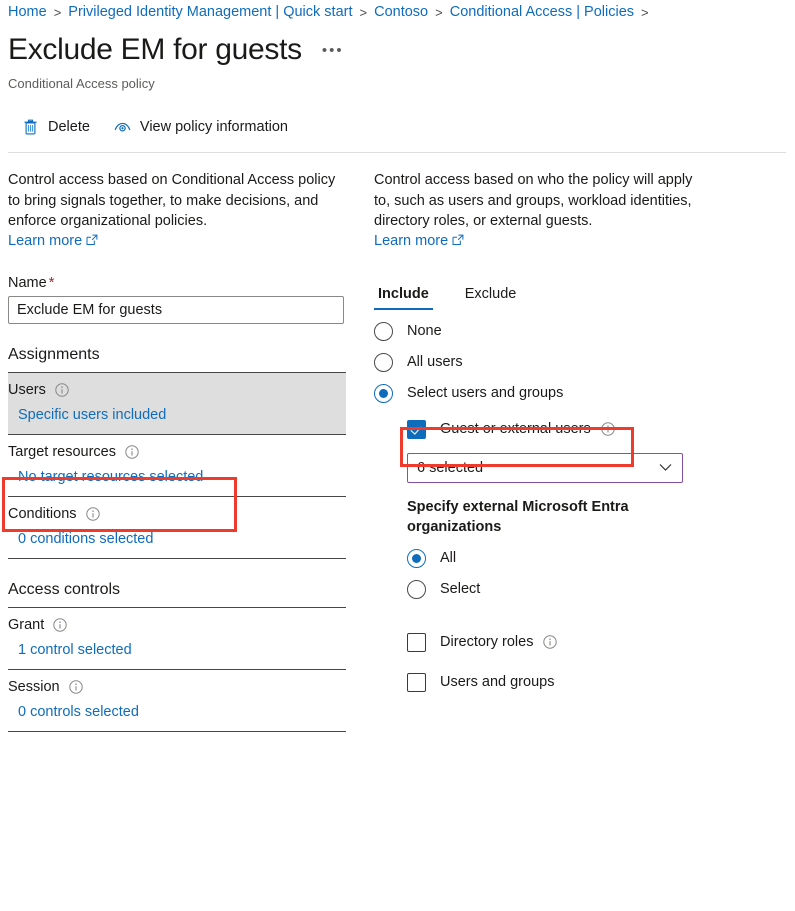 Image resolution: width=795 pixels, height=911 pixels. What do you see at coordinates (42, 513) in the screenshot?
I see `assignment-row-conditions-label: Conditions` at bounding box center [42, 513].